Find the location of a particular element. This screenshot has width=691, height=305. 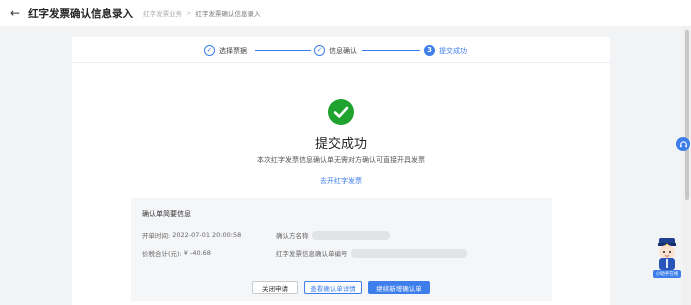

open-time-label: 开单时间: is located at coordinates (156, 236).